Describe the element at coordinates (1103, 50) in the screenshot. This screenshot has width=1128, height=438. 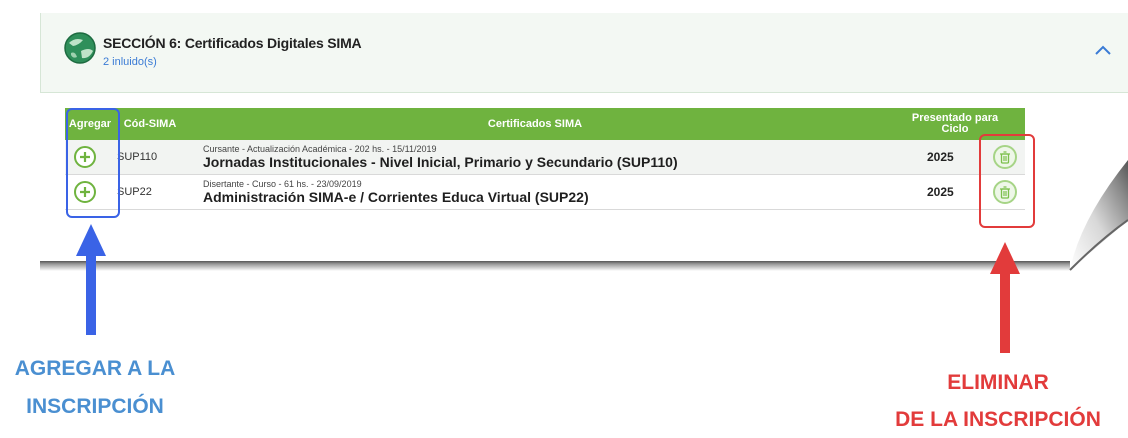
I see `chevron-up-icon` at that location.